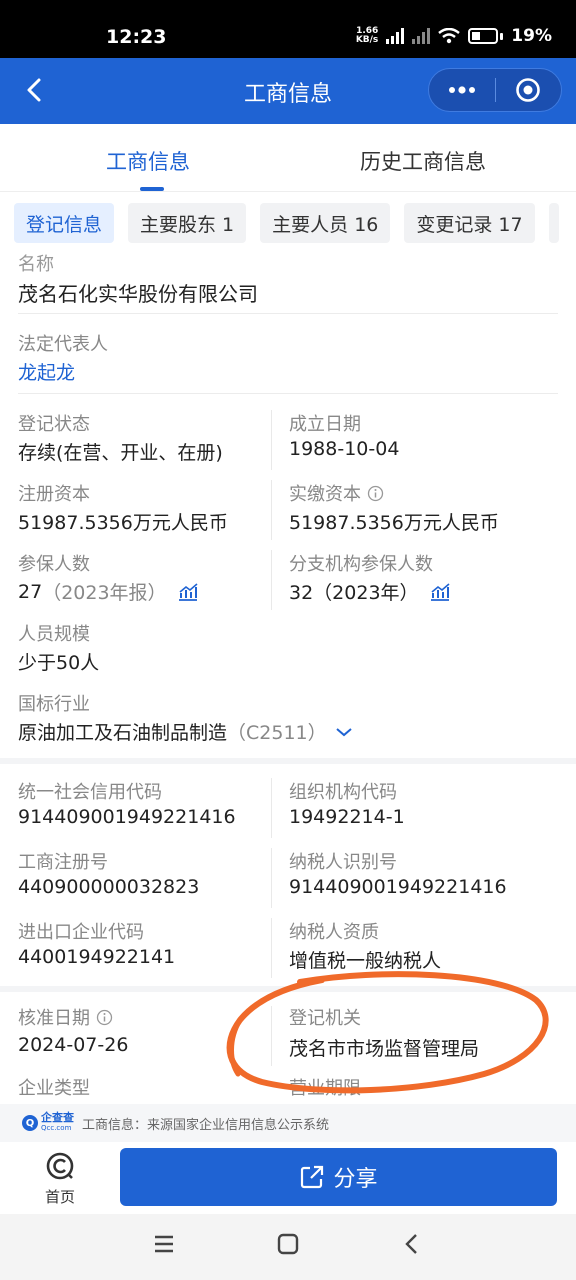 The image size is (576, 1280). What do you see at coordinates (54, 634) in the screenshot?
I see `staff-size-label: 人员规模` at bounding box center [54, 634].